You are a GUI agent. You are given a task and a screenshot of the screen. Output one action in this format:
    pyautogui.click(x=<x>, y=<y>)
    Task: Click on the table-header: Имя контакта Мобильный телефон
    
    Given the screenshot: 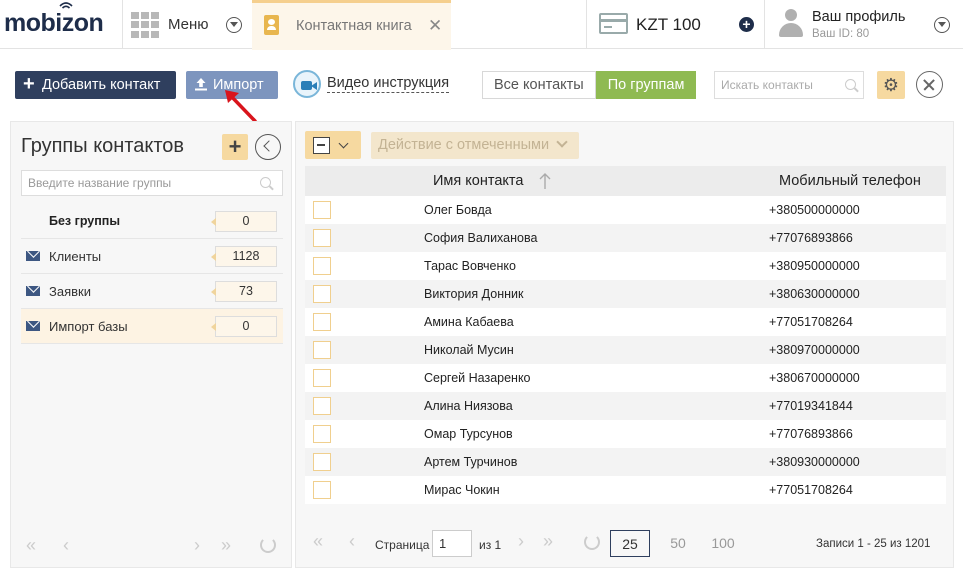 What is the action you would take?
    pyautogui.click(x=625, y=181)
    